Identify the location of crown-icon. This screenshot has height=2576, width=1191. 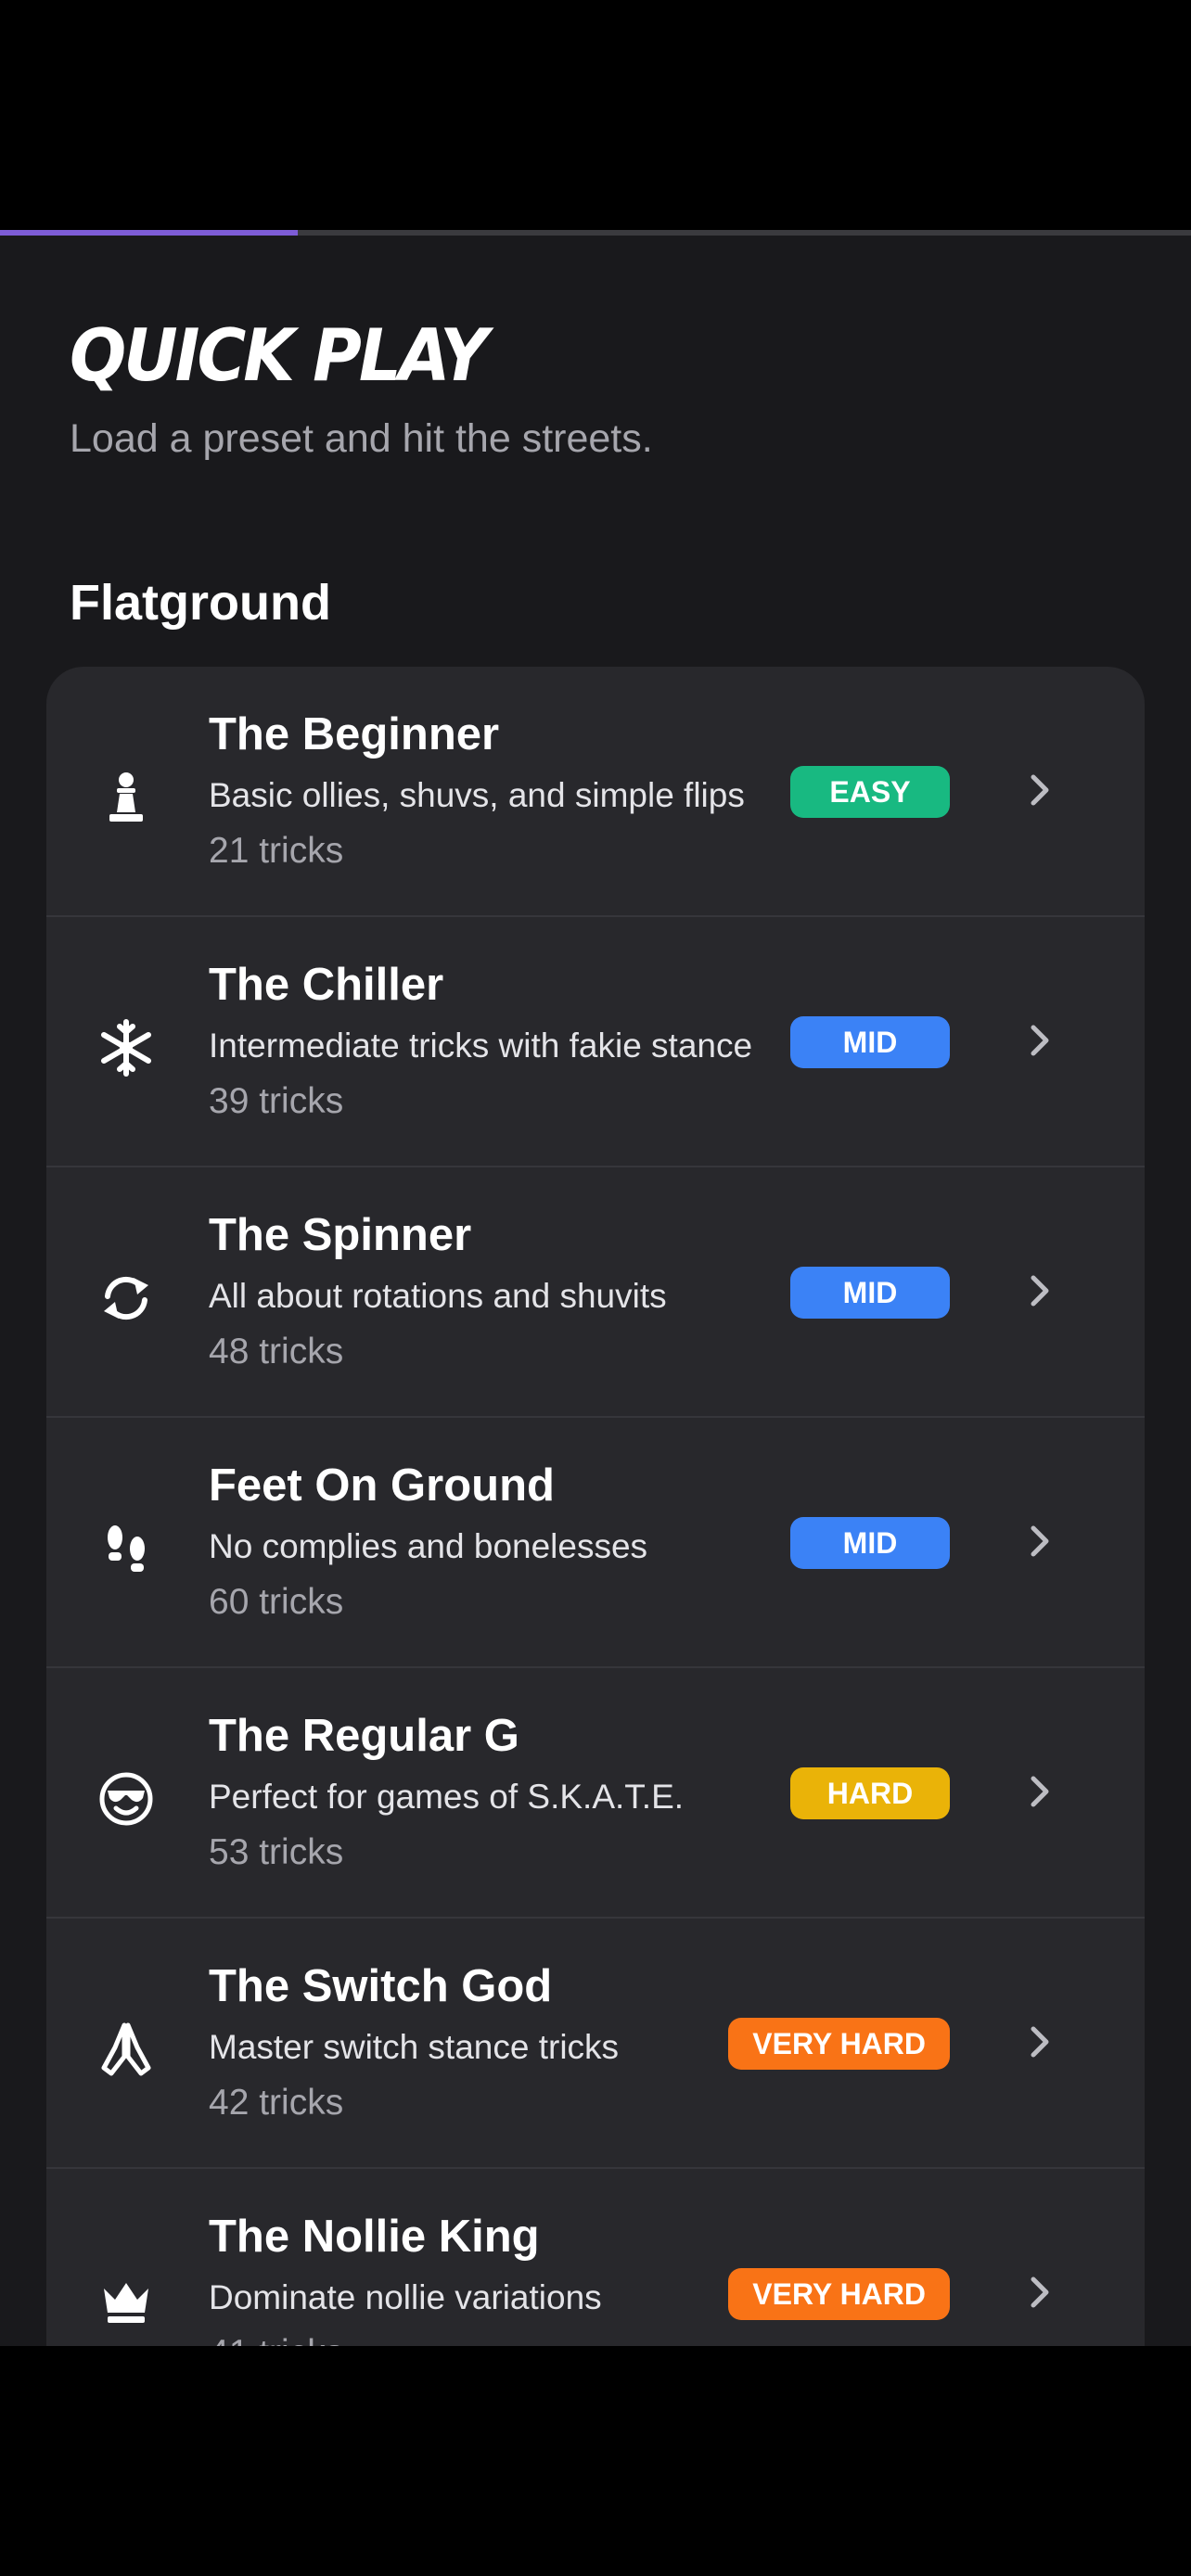
(127, 2299).